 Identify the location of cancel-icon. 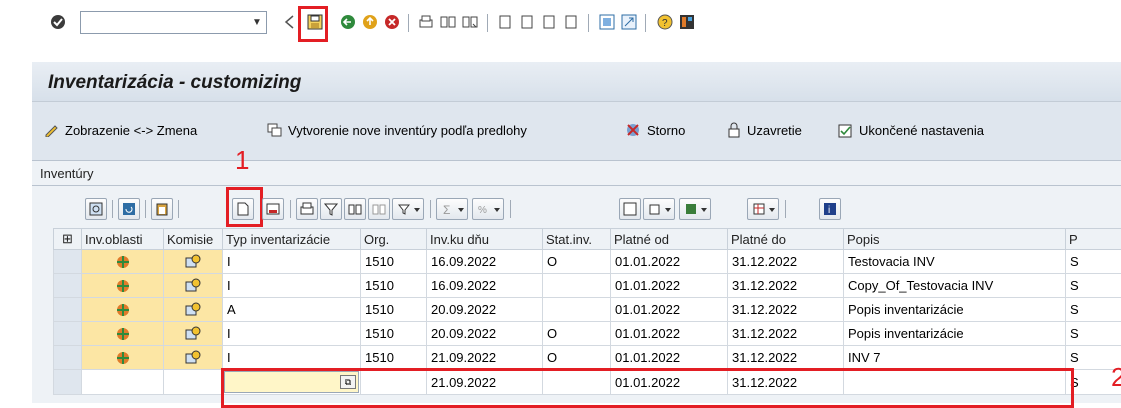
(392, 22).